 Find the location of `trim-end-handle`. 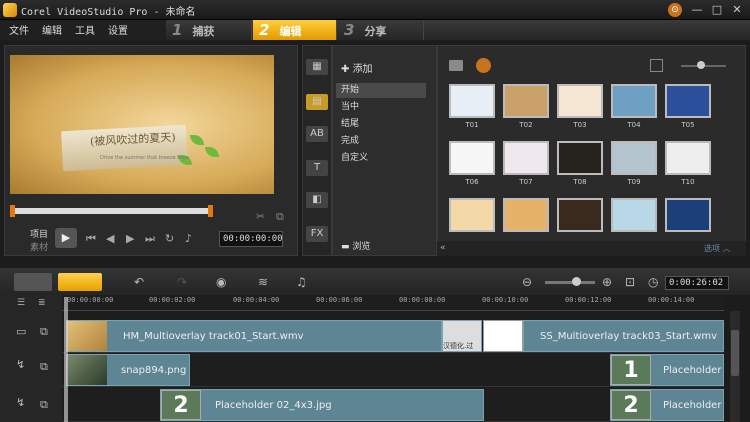

trim-end-handle is located at coordinates (210, 211).